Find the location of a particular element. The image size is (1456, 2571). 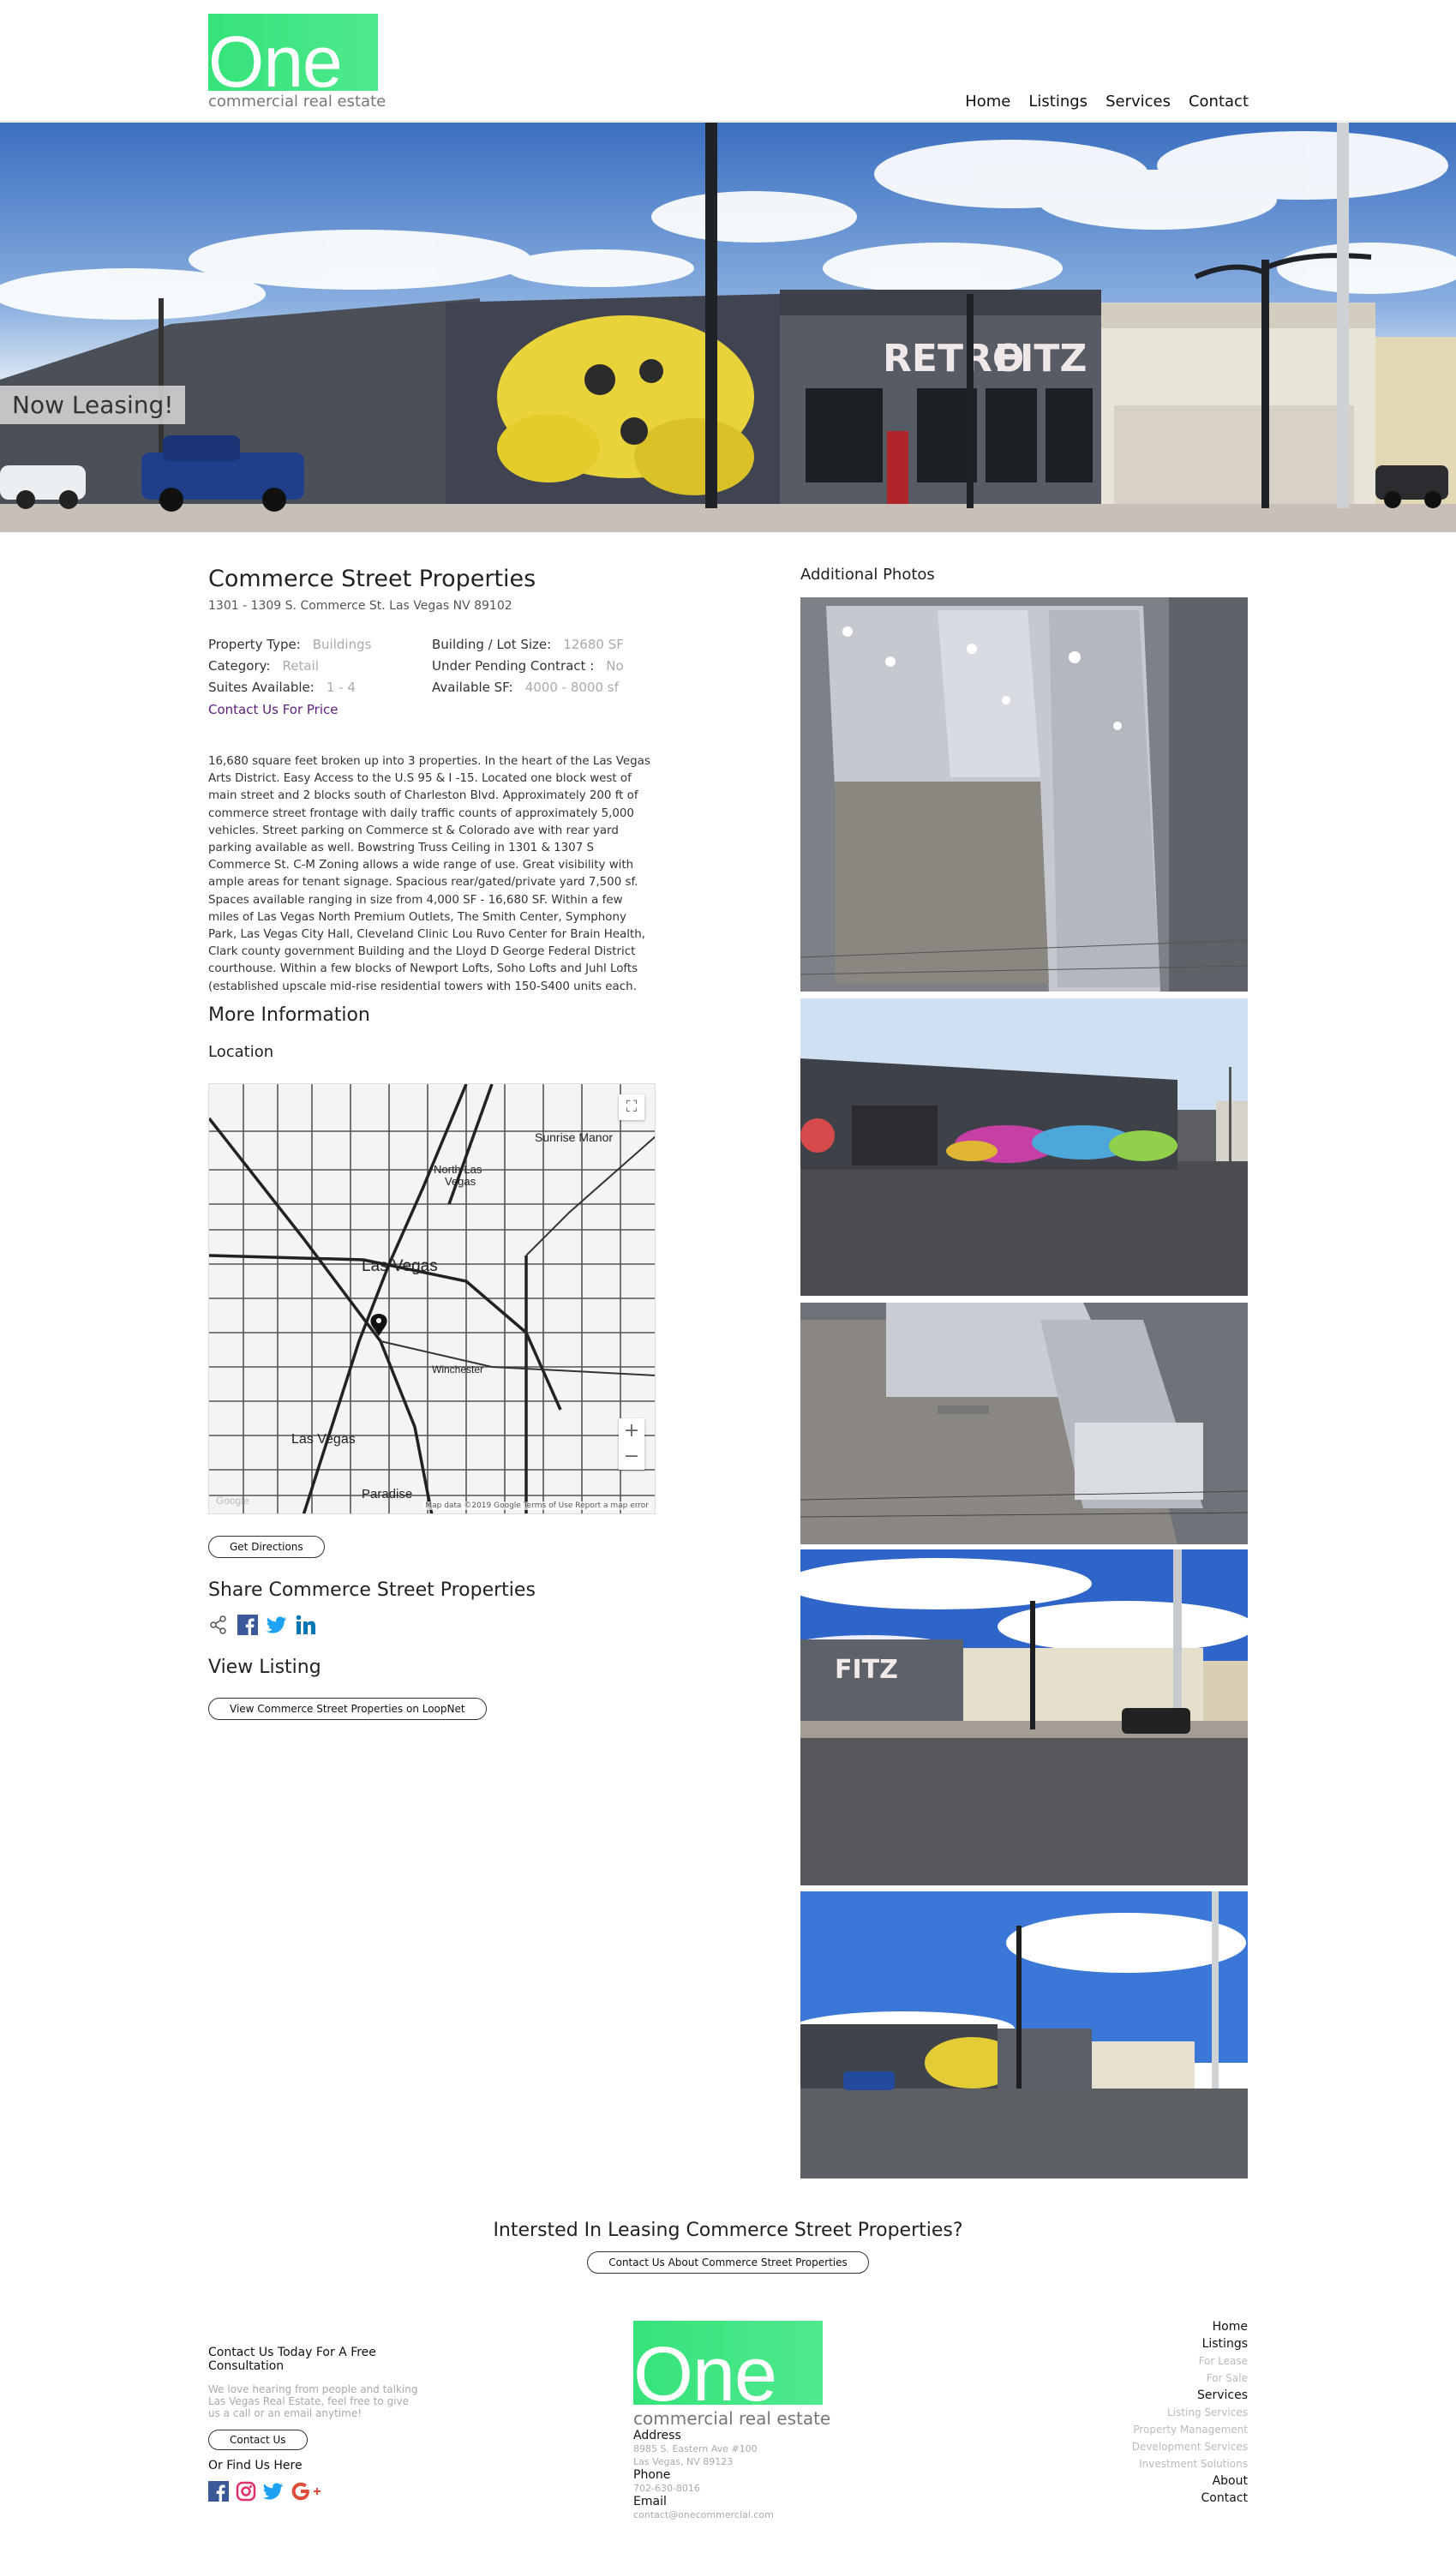

footer-social-icons is located at coordinates (315, 2491).